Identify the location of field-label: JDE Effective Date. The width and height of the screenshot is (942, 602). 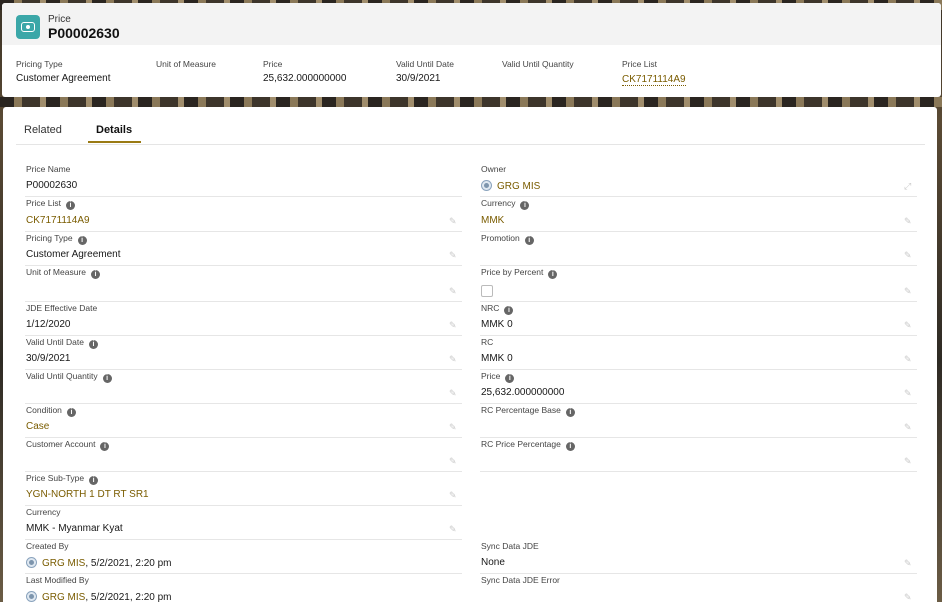
(61, 308).